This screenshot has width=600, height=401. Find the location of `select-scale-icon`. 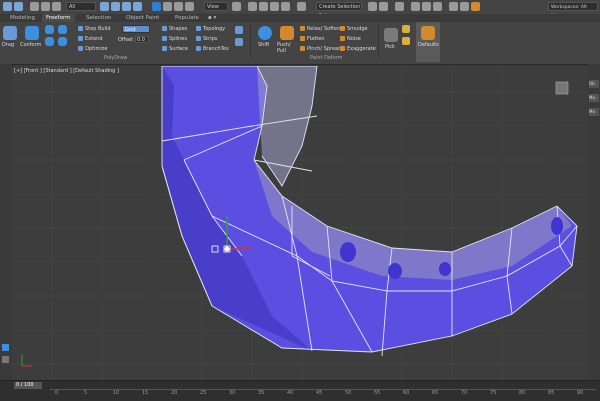

select-scale-icon is located at coordinates (178, 6).